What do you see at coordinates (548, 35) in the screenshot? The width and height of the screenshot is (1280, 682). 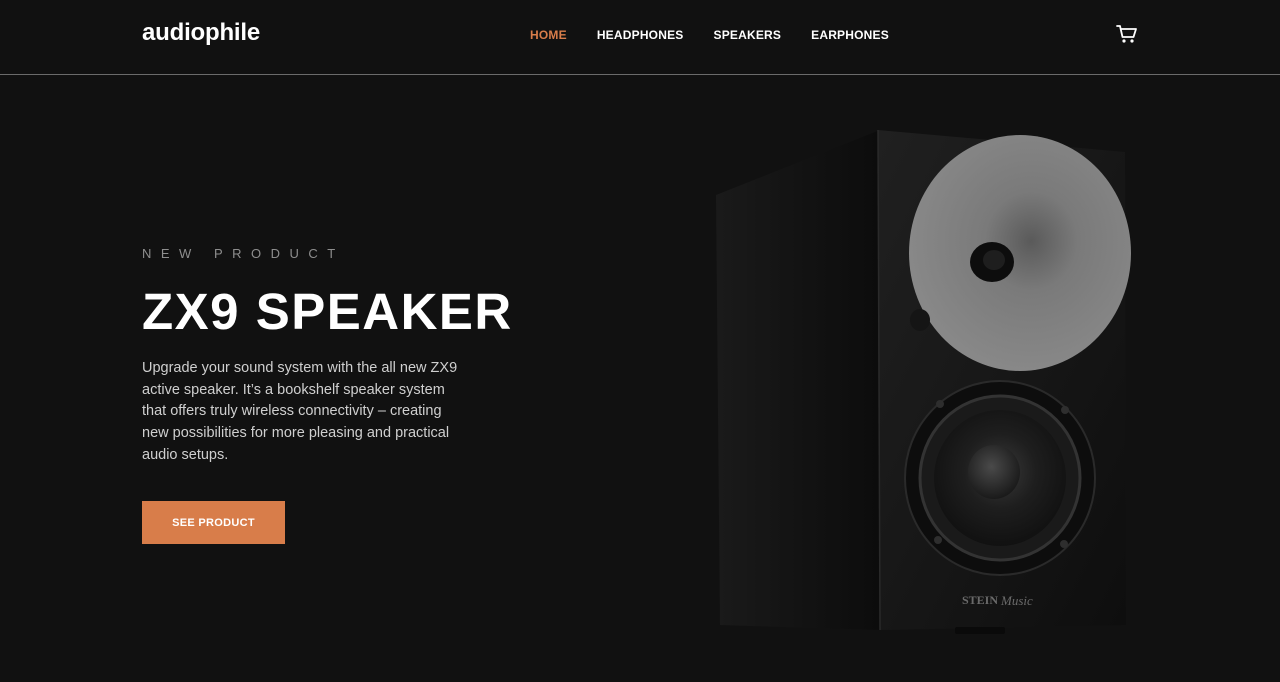 I see `nav-home: HOME` at bounding box center [548, 35].